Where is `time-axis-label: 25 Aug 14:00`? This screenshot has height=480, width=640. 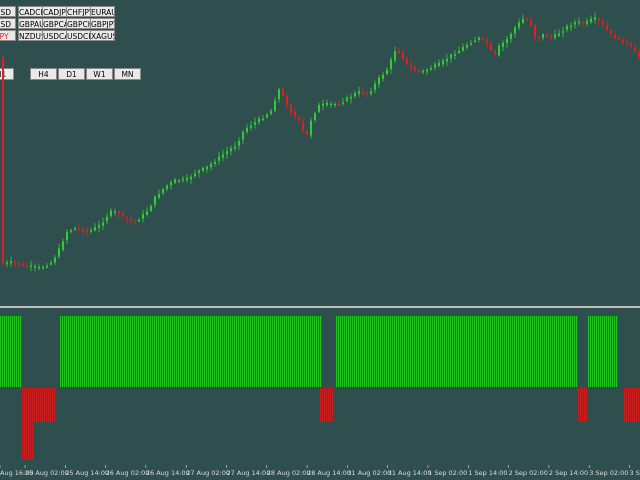
time-axis-label: 25 Aug 14:00 is located at coordinates (87, 473).